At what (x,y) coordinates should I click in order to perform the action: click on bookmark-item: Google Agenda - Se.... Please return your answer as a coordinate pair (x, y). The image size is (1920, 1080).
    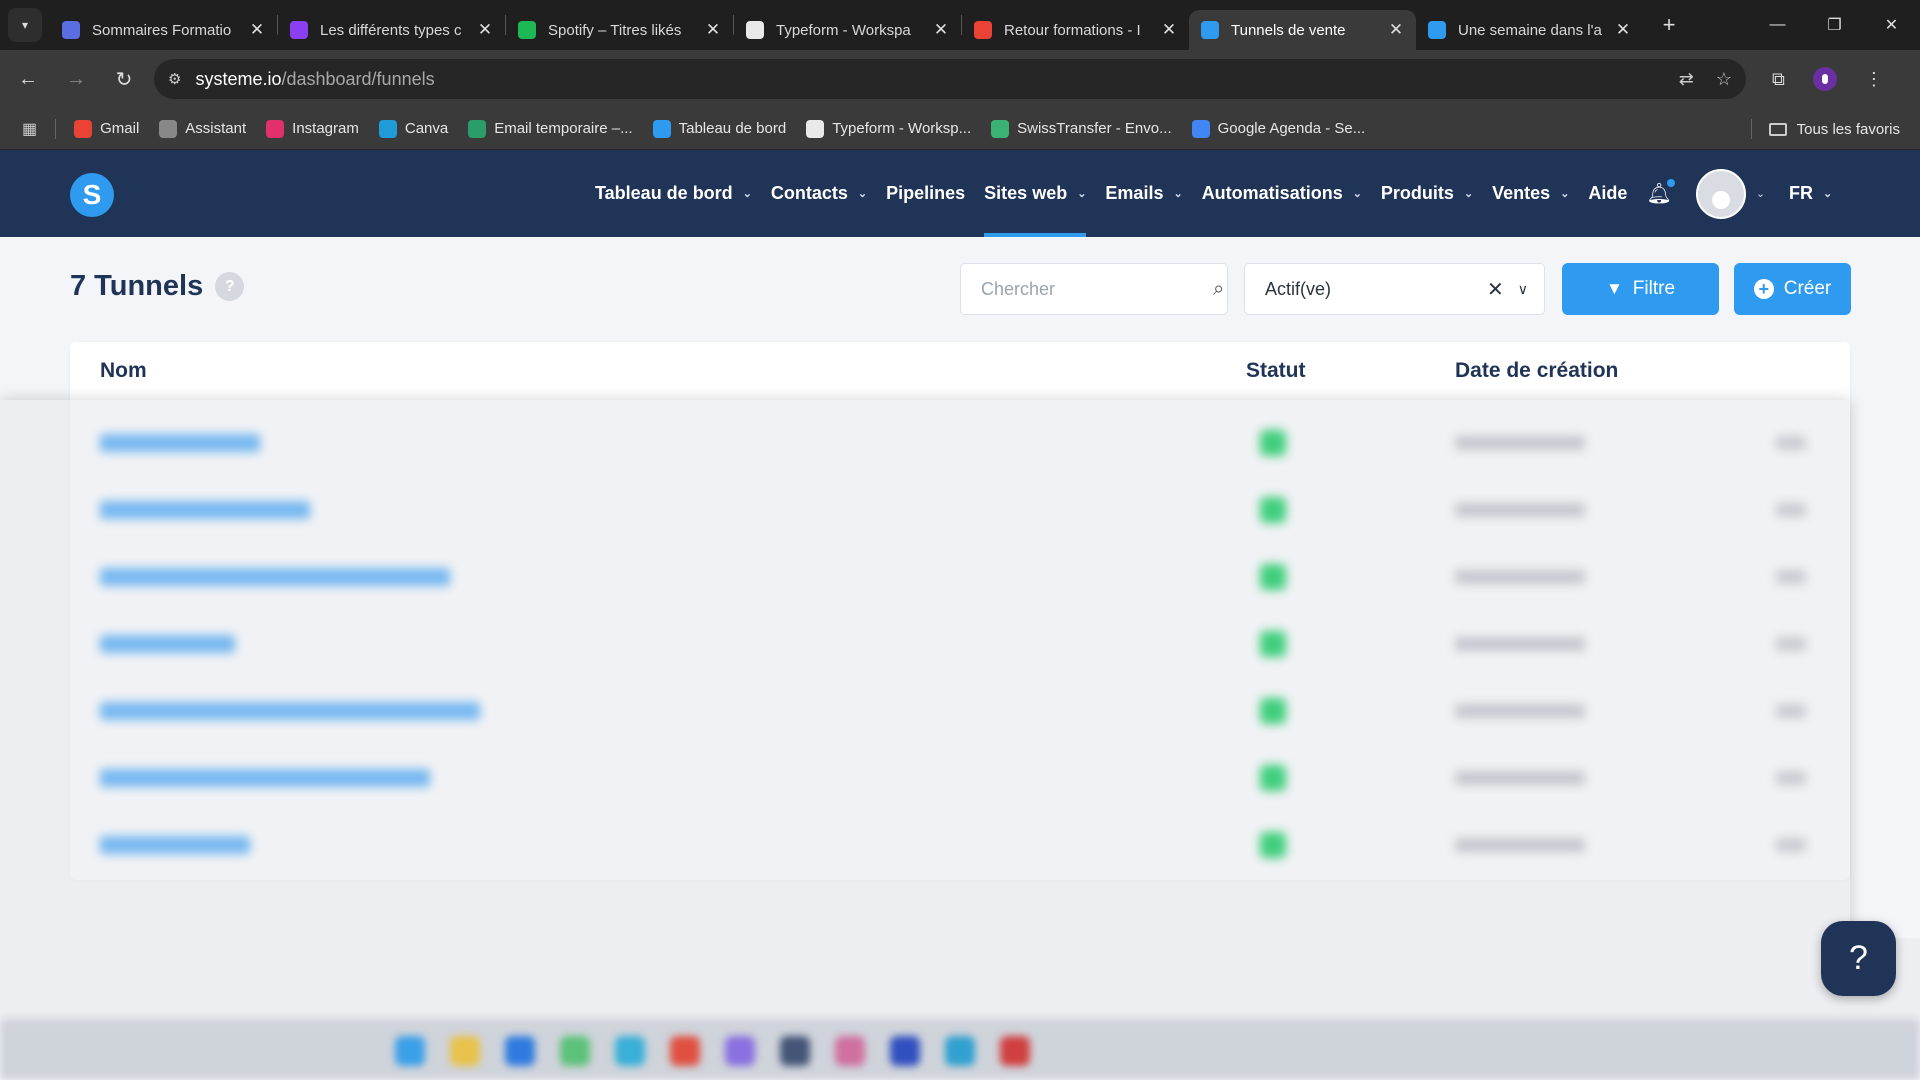
    Looking at the image, I should click on (1278, 128).